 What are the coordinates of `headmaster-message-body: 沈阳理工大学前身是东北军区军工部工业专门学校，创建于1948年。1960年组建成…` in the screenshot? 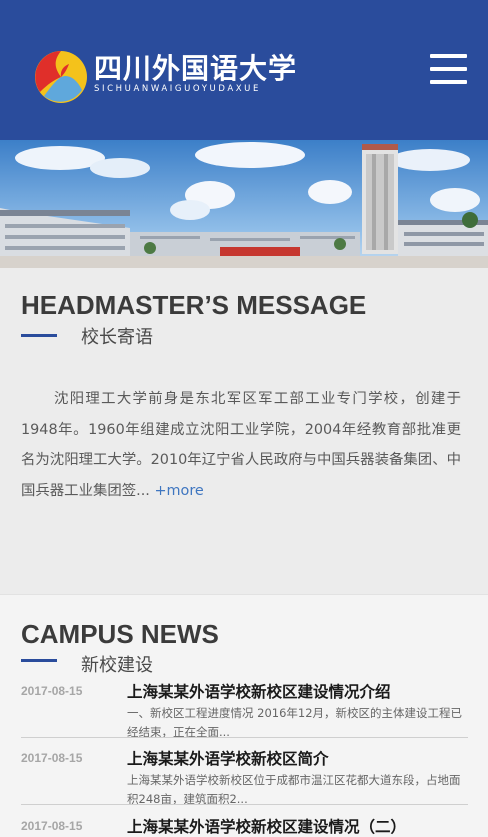 It's located at (241, 445).